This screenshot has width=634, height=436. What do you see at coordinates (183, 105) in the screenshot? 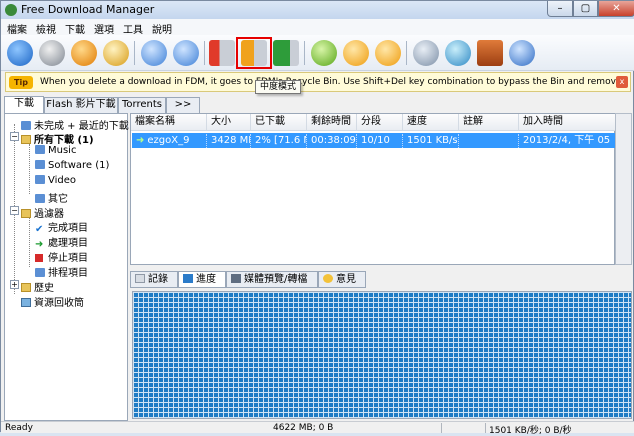
I see `tab-more: >>` at bounding box center [183, 105].